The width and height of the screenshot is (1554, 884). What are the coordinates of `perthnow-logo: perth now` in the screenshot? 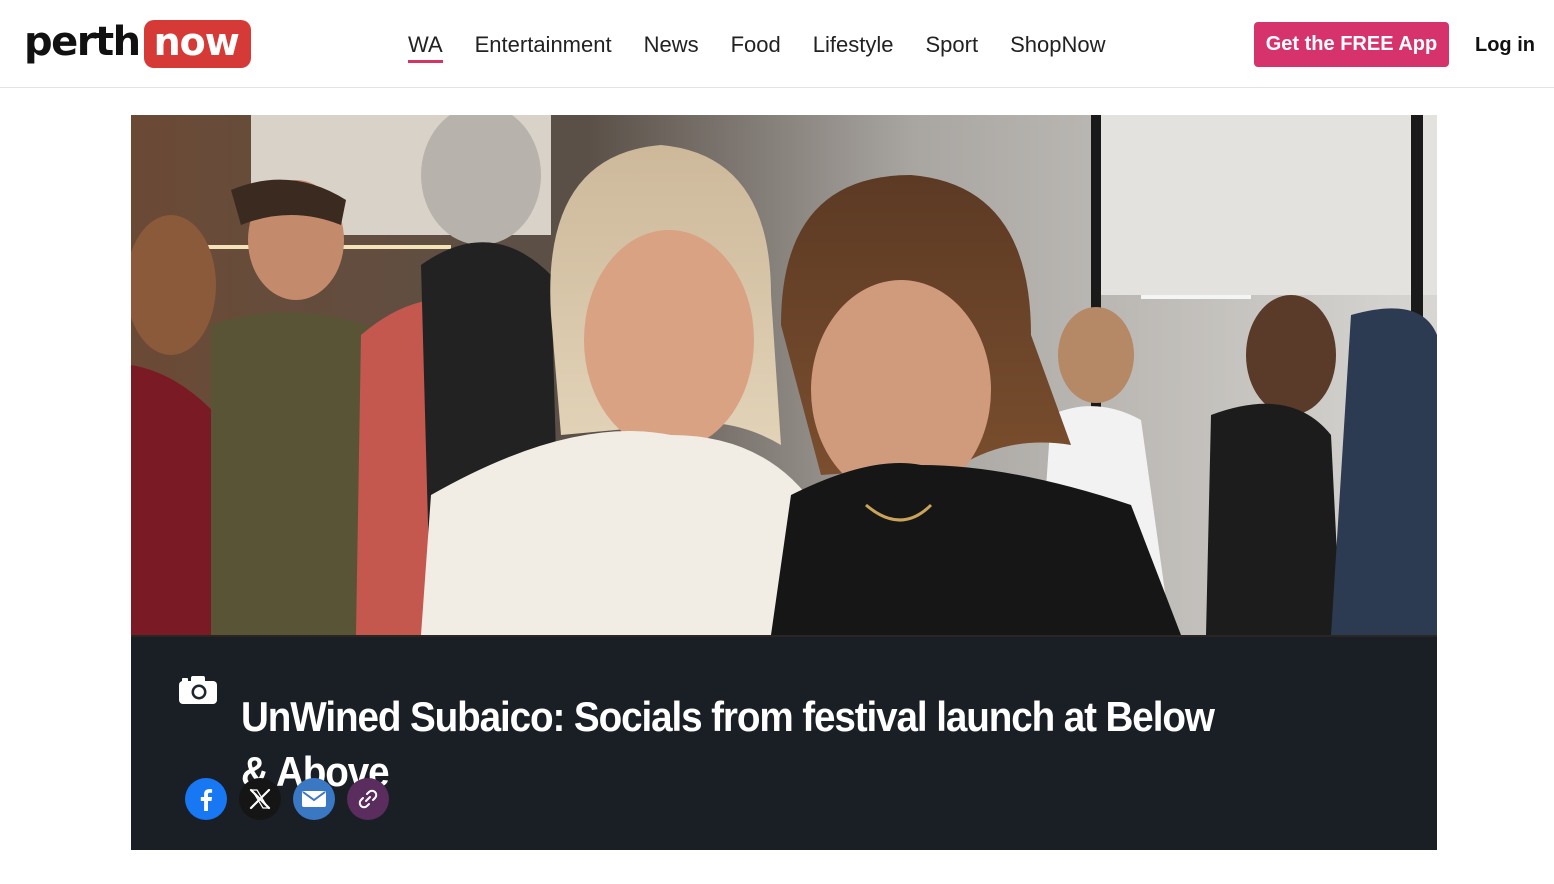 It's located at (137, 44).